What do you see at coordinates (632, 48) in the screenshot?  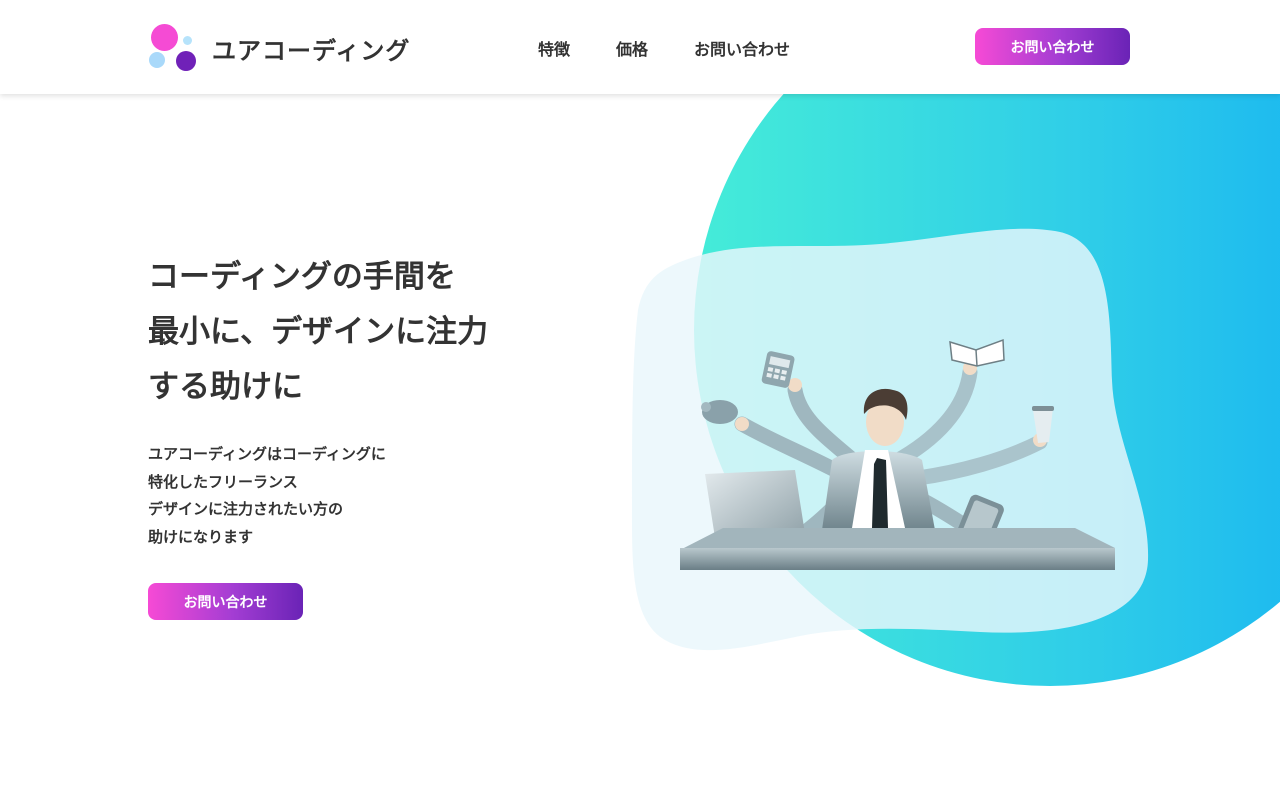 I see `nav-link-pricing: 価格` at bounding box center [632, 48].